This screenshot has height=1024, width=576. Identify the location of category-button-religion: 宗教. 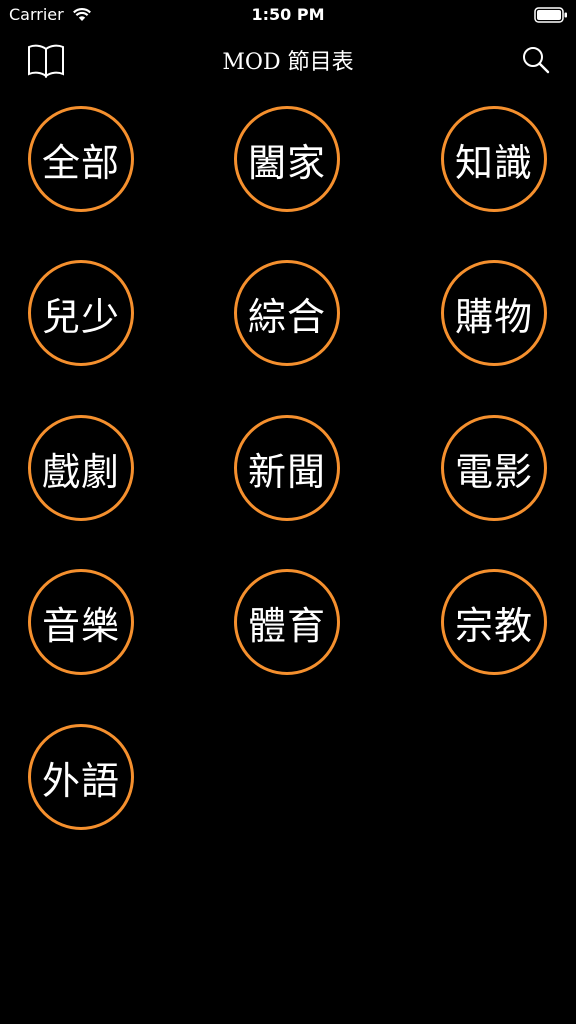
(494, 622).